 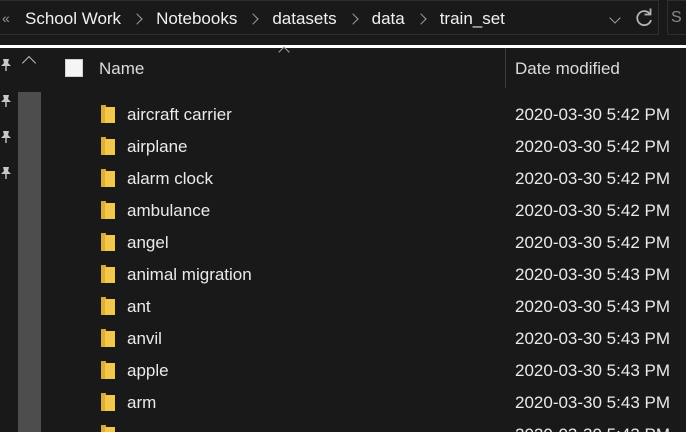 I want to click on item-name: aircraft carrier, so click(x=179, y=114).